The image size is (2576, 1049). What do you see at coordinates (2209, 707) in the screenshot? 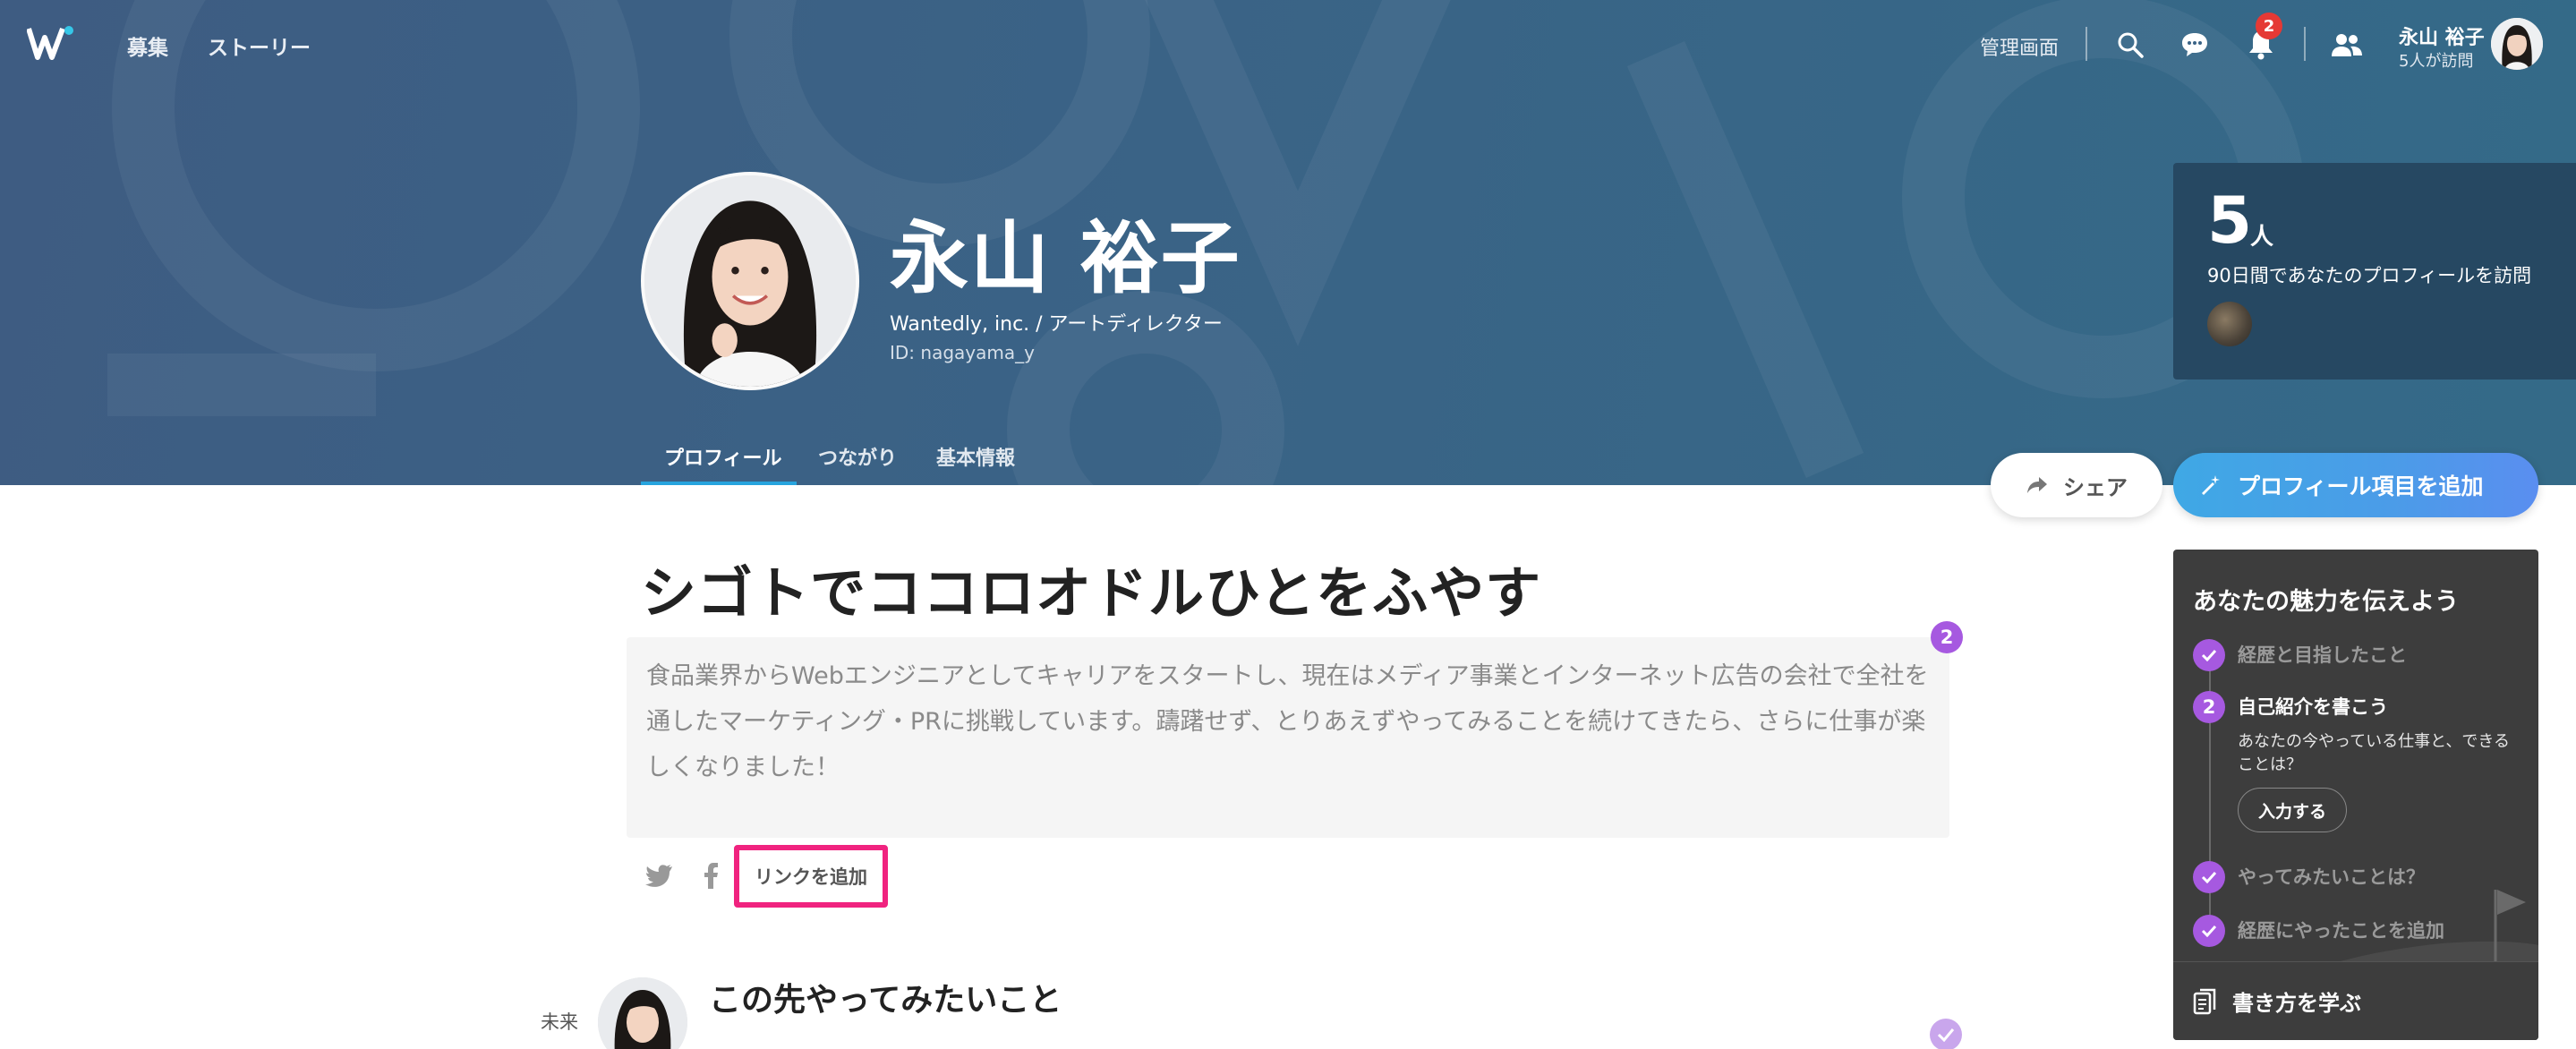
I see `guide-step-number: 2` at bounding box center [2209, 707].